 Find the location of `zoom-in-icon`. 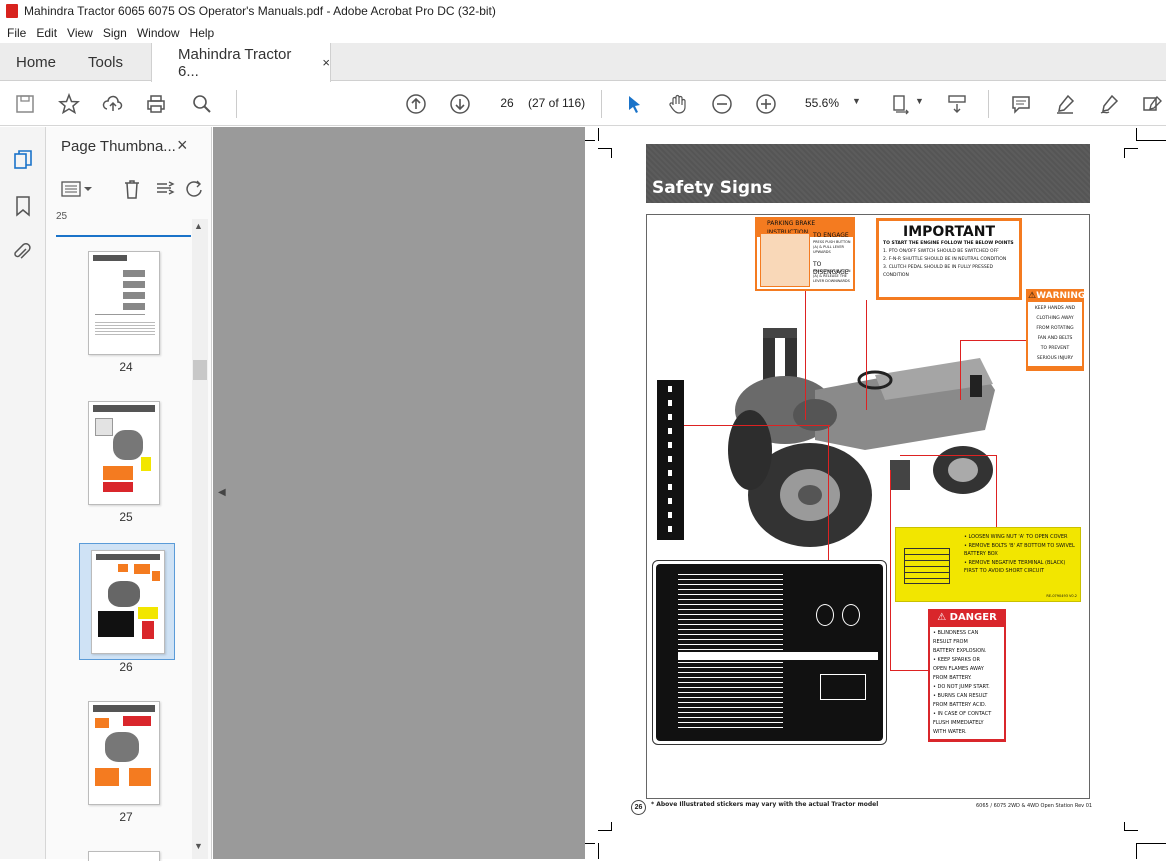

zoom-in-icon is located at coordinates (766, 104).